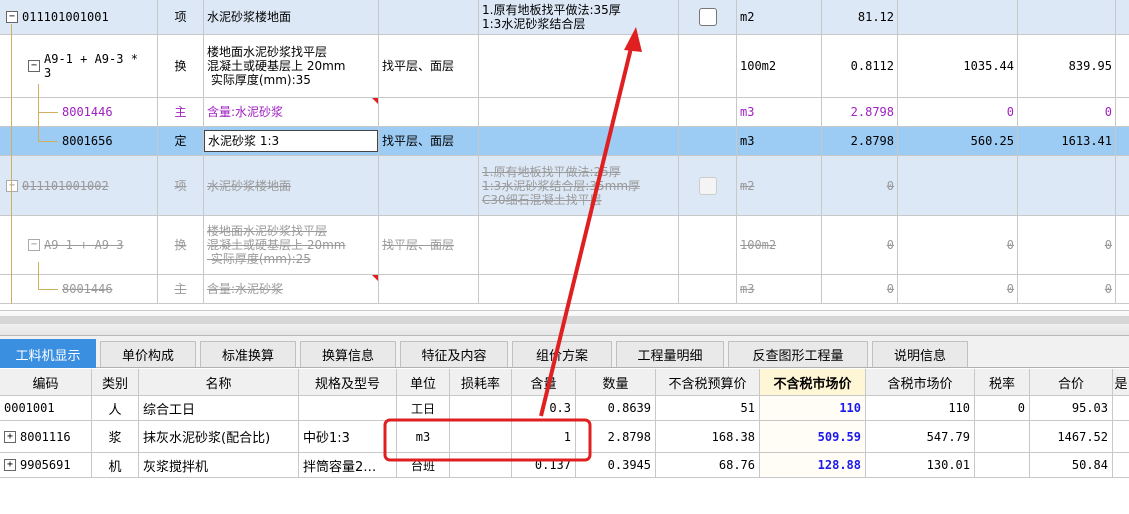 This screenshot has height=514, width=1129. What do you see at coordinates (219, 436) in the screenshot?
I see `resource-name: 抹灰水泥砂浆(配合比)` at bounding box center [219, 436].